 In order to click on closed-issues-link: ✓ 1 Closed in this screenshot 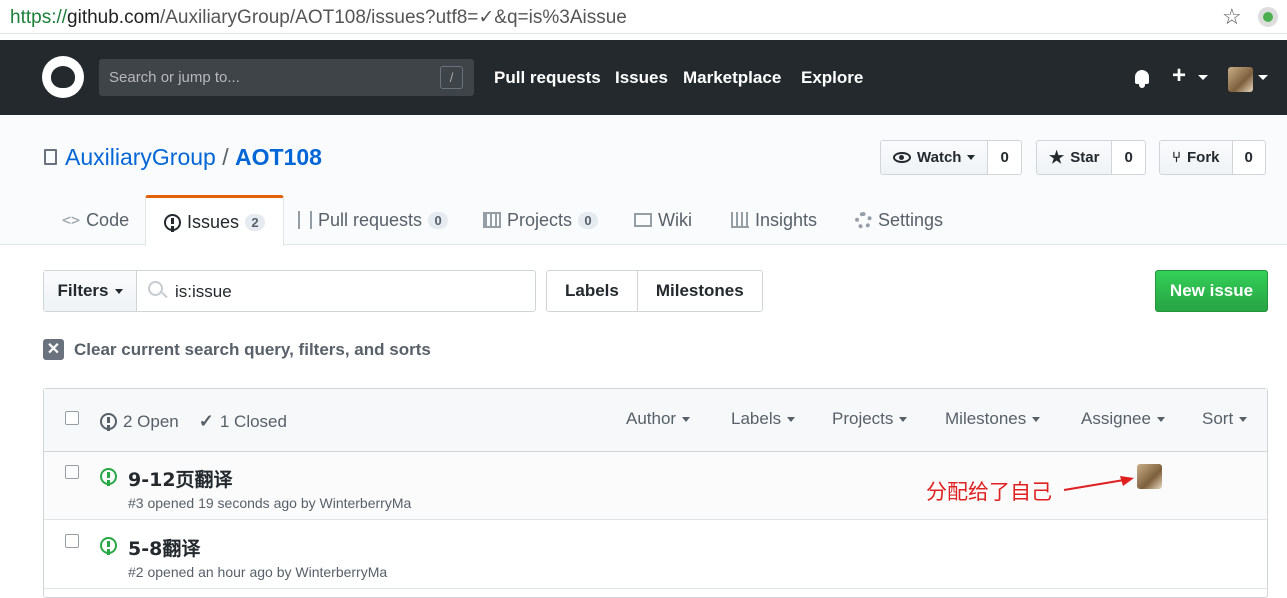, I will do `click(243, 421)`.